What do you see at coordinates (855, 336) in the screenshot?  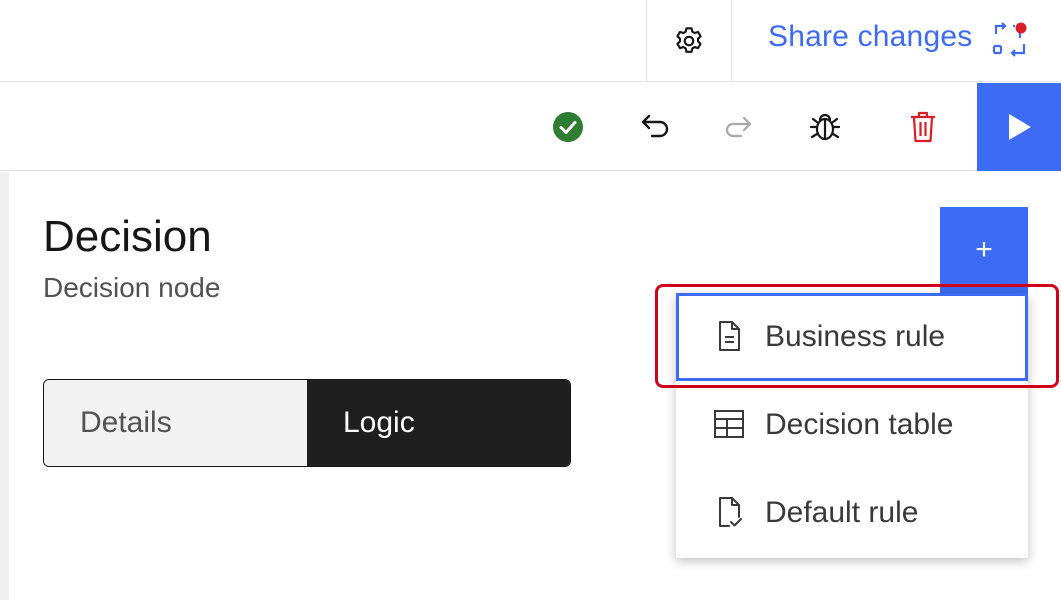 I see `menu-item-label: Business rule` at bounding box center [855, 336].